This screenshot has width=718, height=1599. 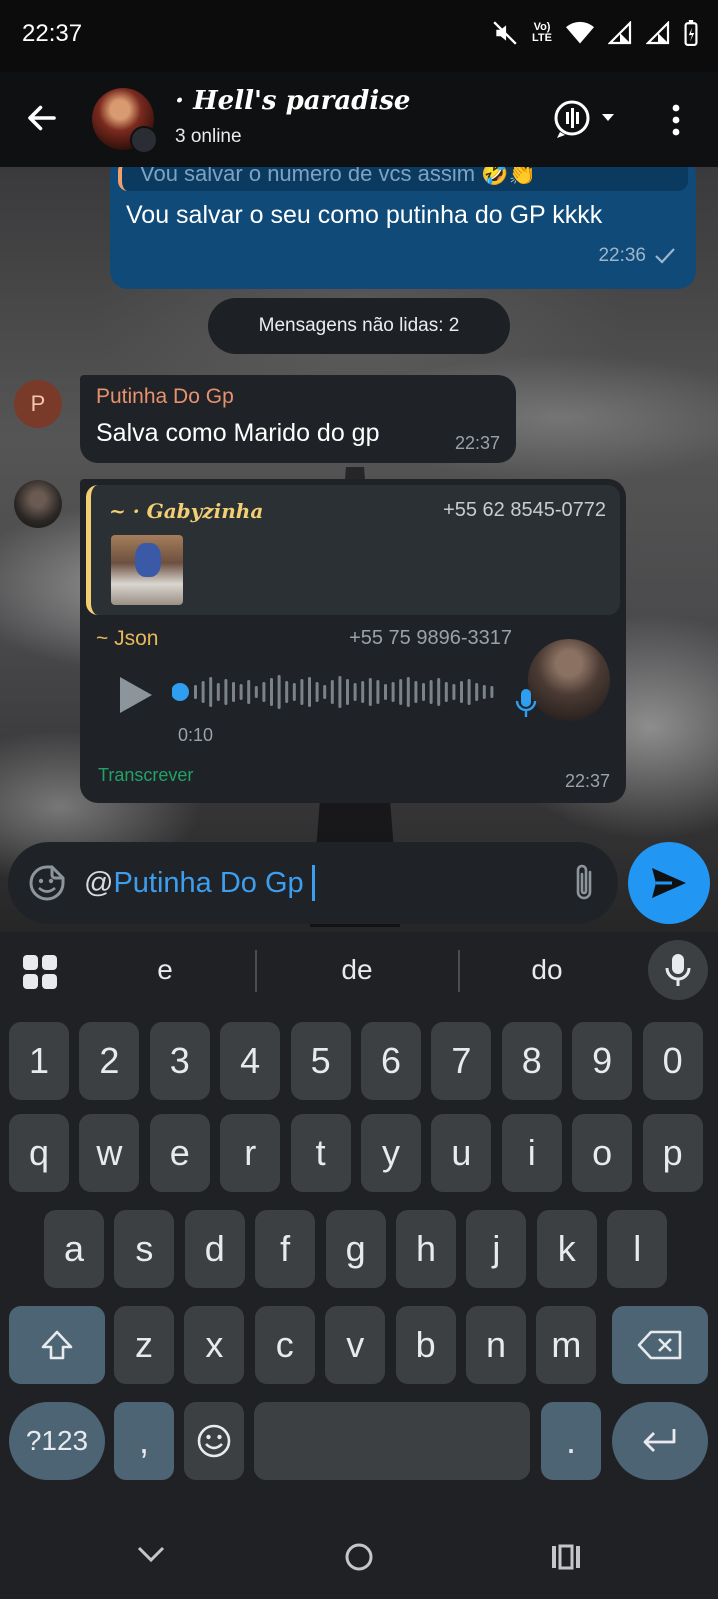 What do you see at coordinates (496, 1249) in the screenshot?
I see `key-j: j` at bounding box center [496, 1249].